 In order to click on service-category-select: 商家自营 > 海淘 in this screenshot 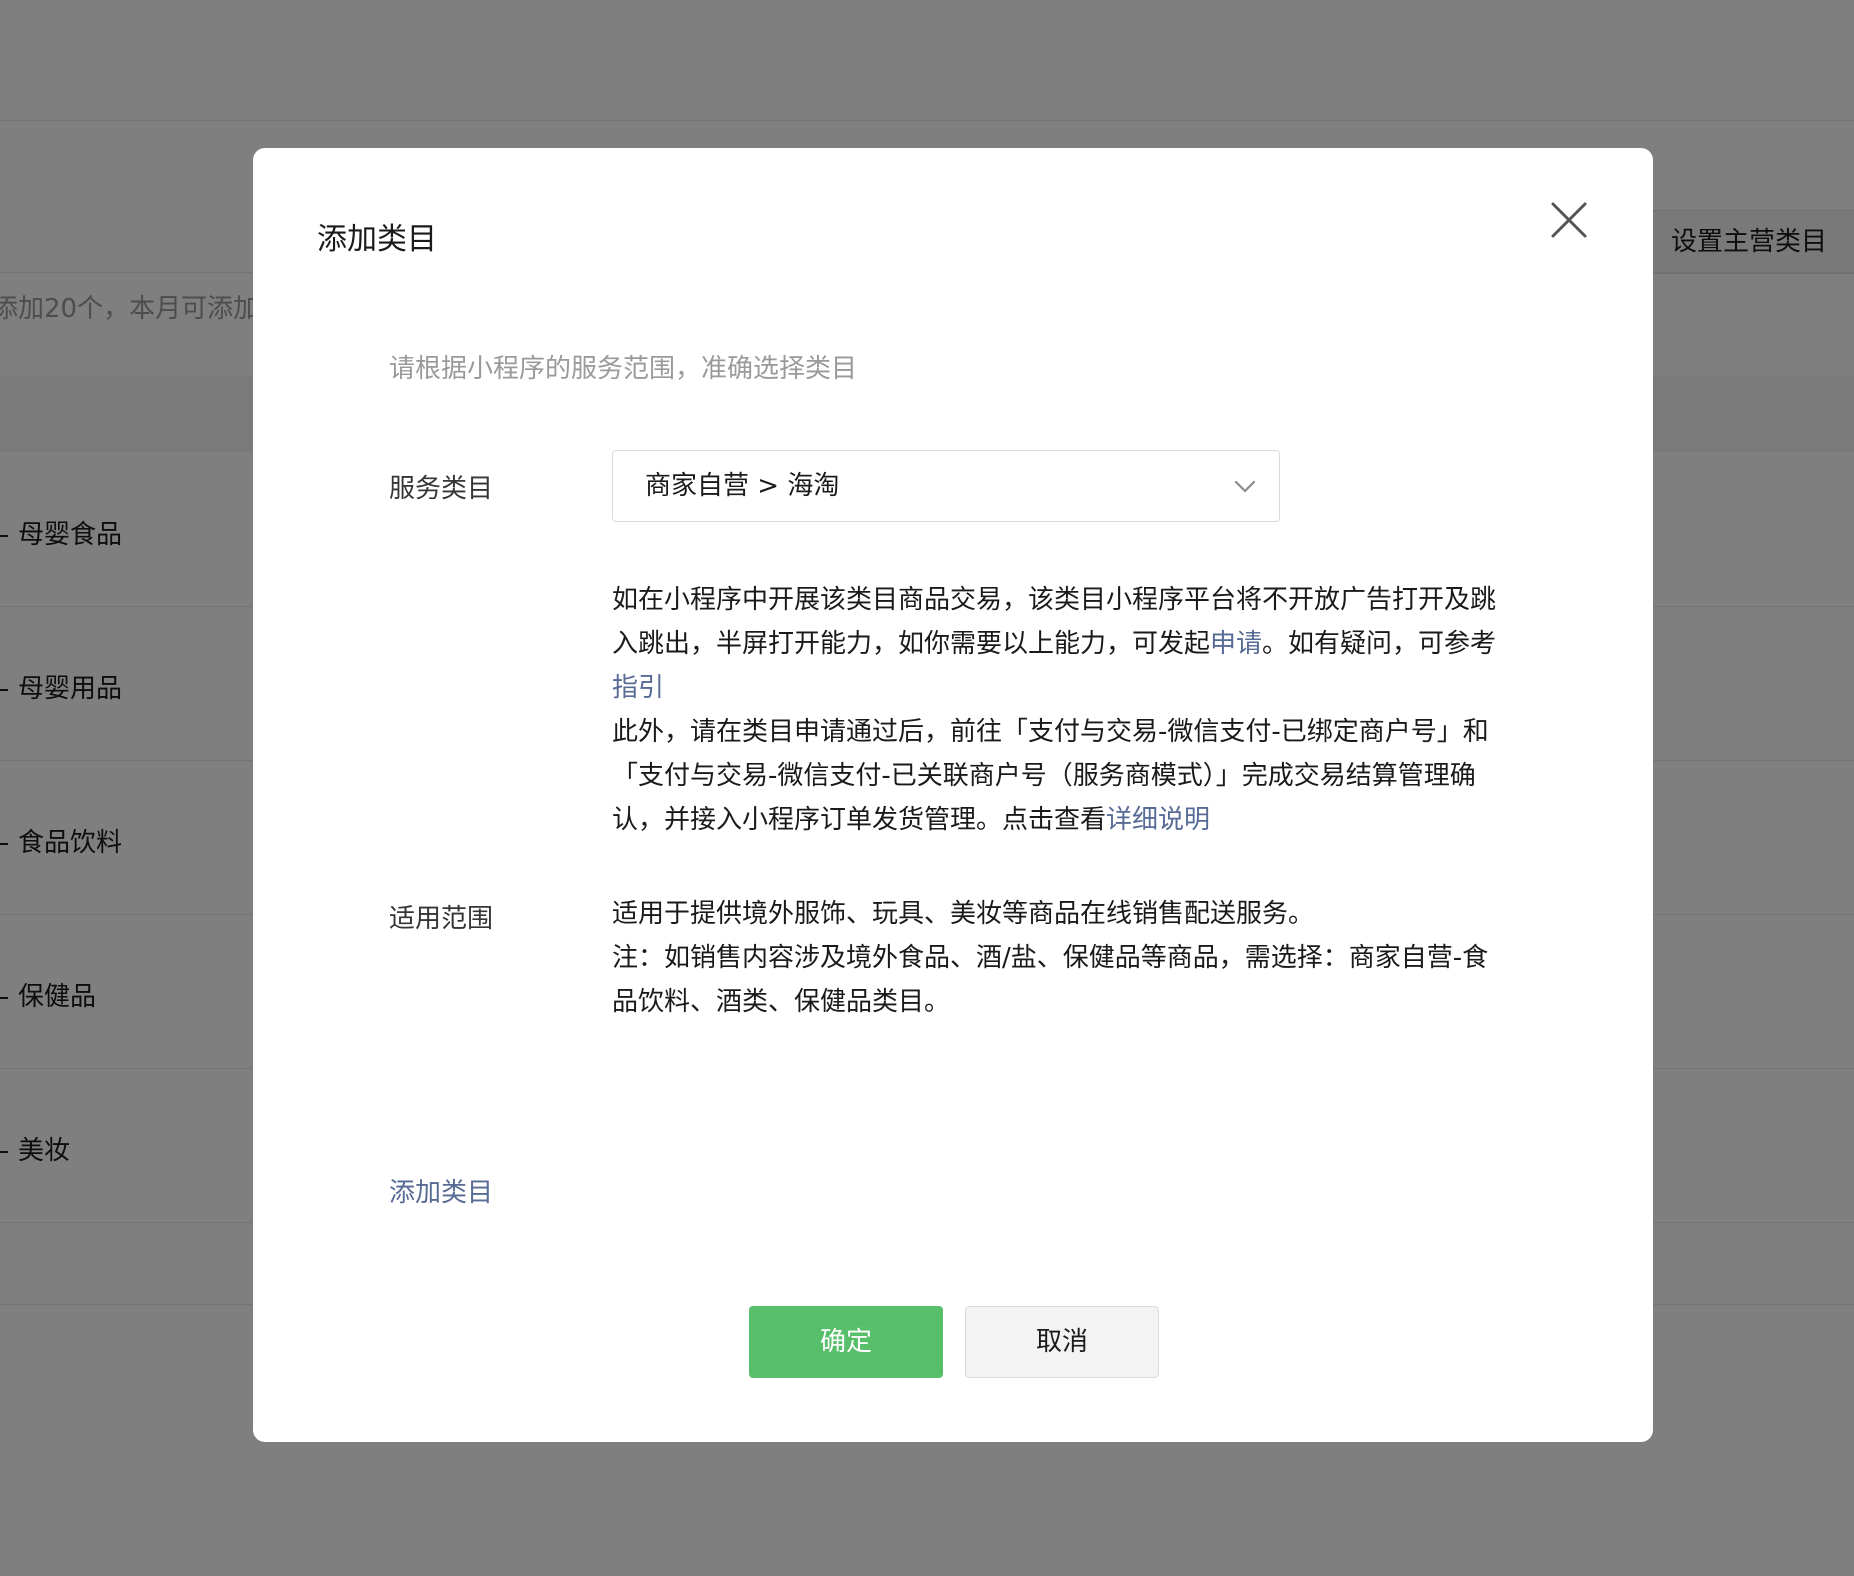, I will do `click(946, 486)`.